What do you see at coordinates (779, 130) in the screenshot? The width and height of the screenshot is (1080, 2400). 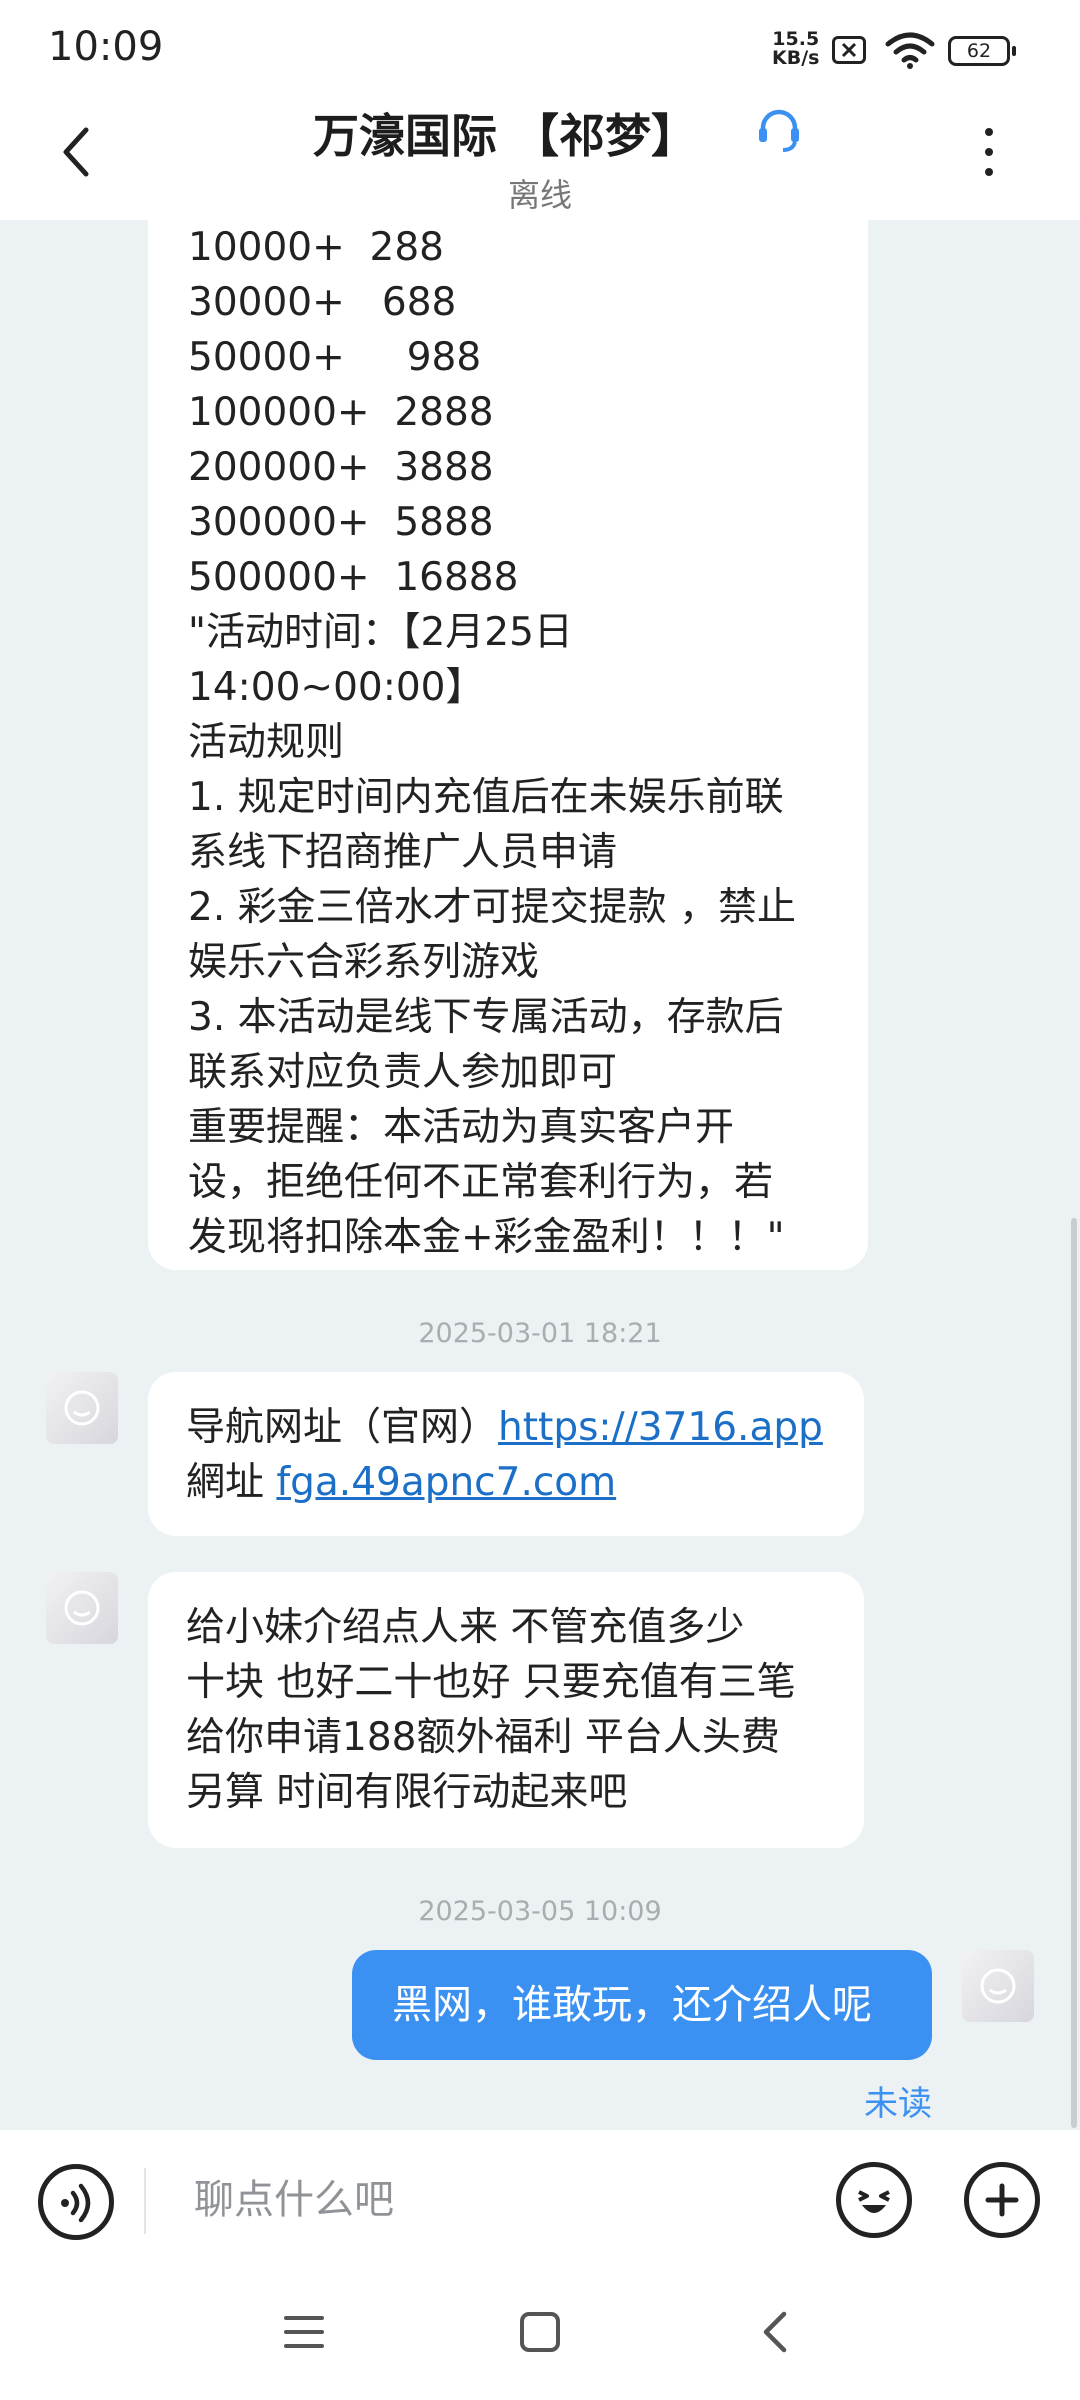 I see `headset-icon` at bounding box center [779, 130].